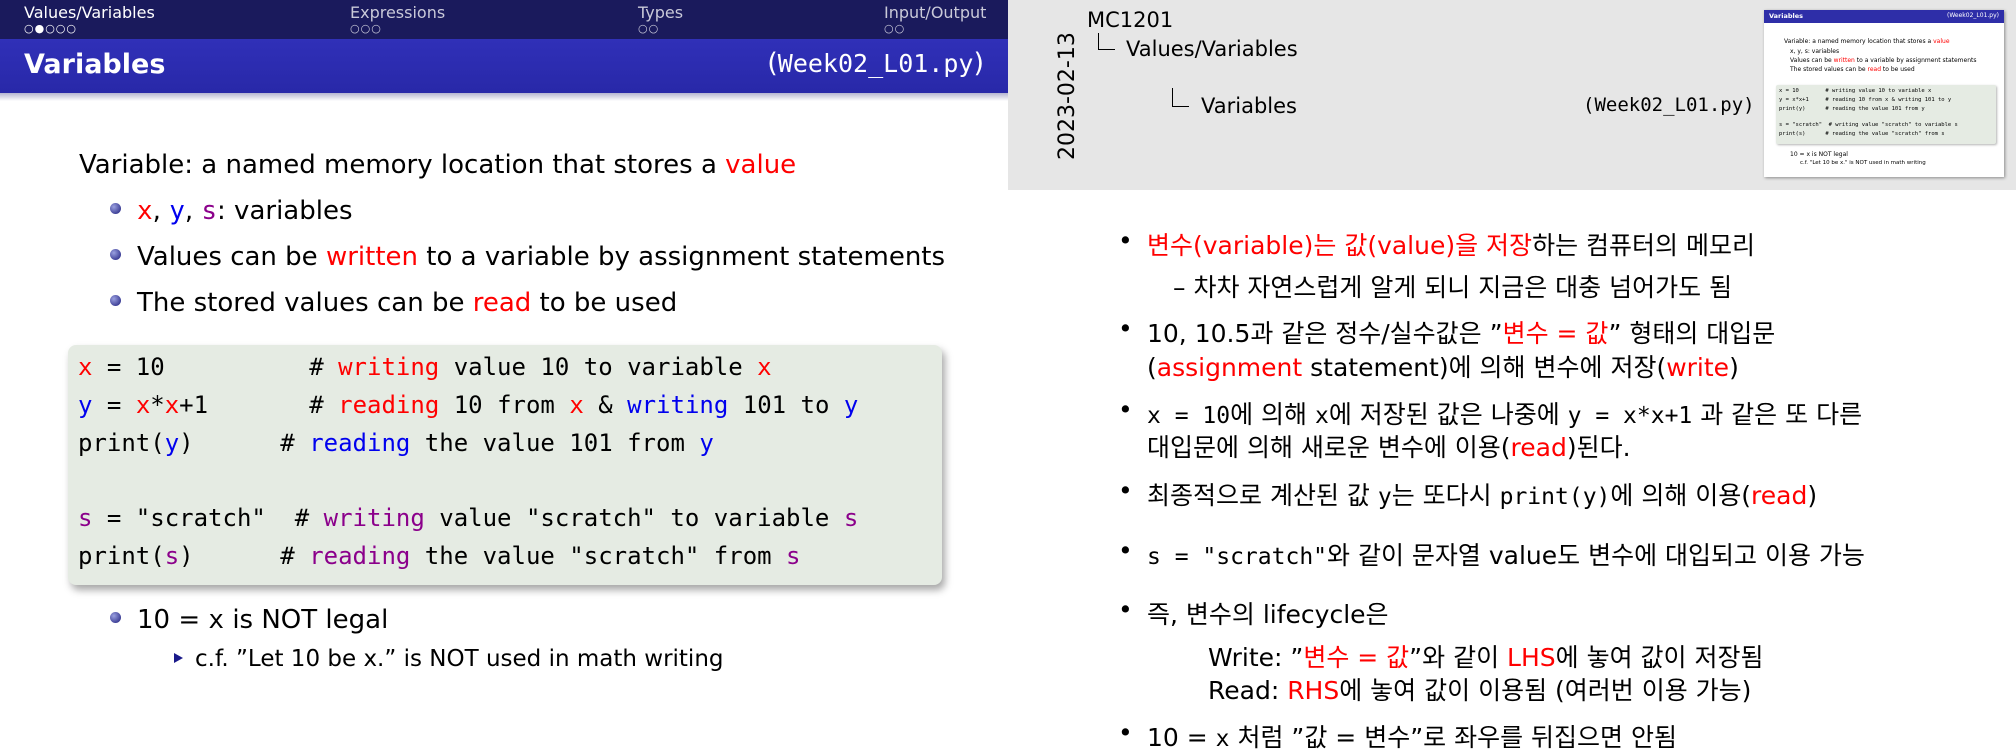  I want to click on thumbnail-highlight: read, so click(1874, 69).